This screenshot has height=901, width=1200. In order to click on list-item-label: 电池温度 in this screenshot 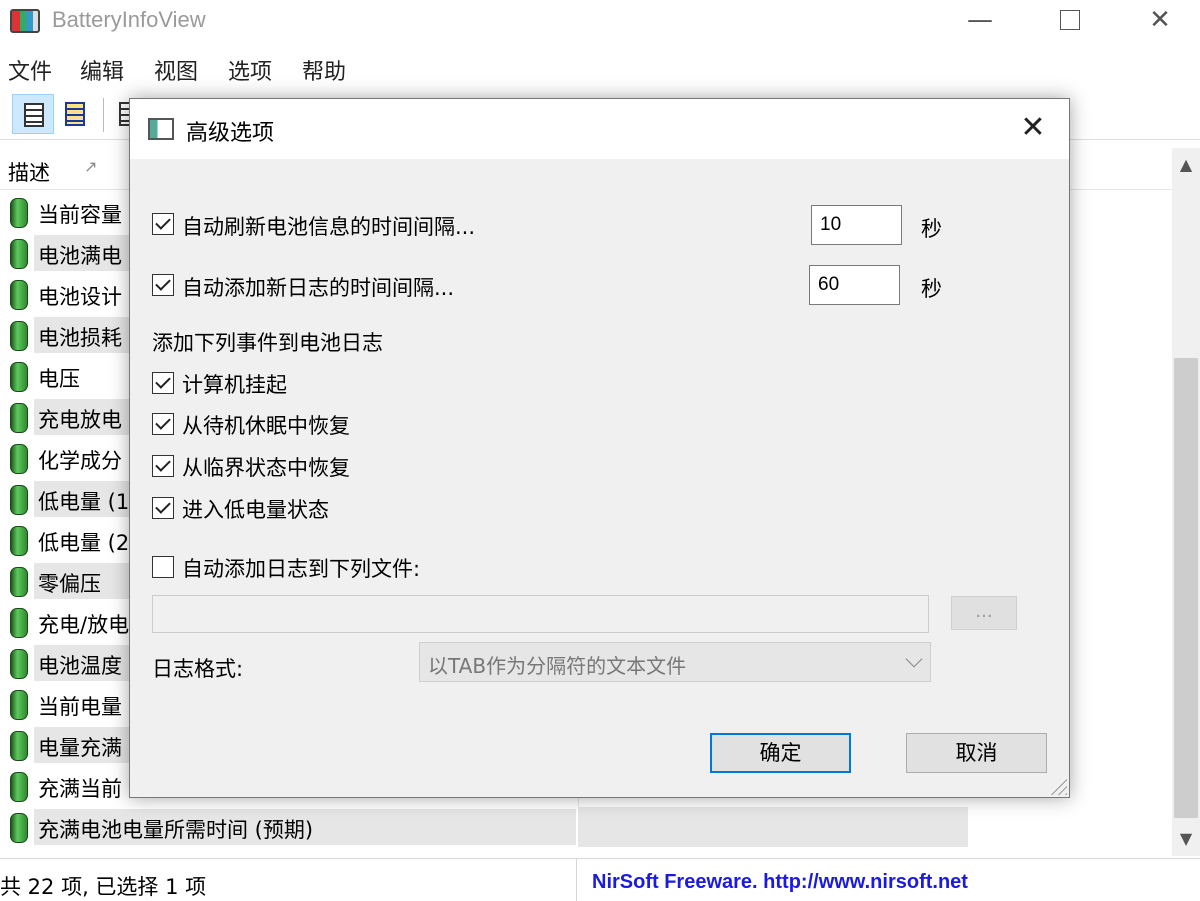, I will do `click(80, 666)`.